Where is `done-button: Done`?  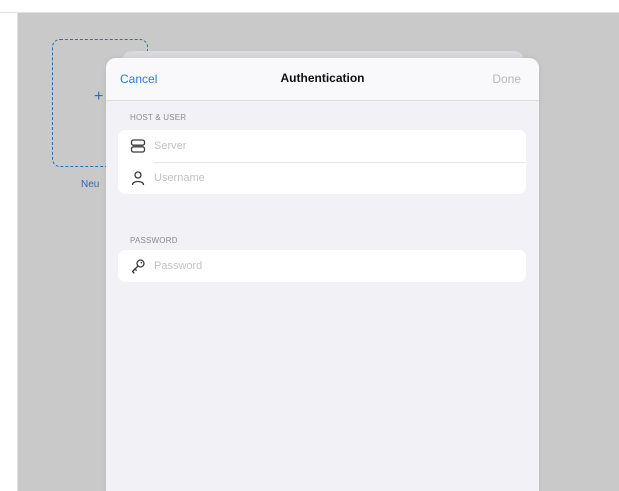
done-button: Done is located at coordinates (506, 79).